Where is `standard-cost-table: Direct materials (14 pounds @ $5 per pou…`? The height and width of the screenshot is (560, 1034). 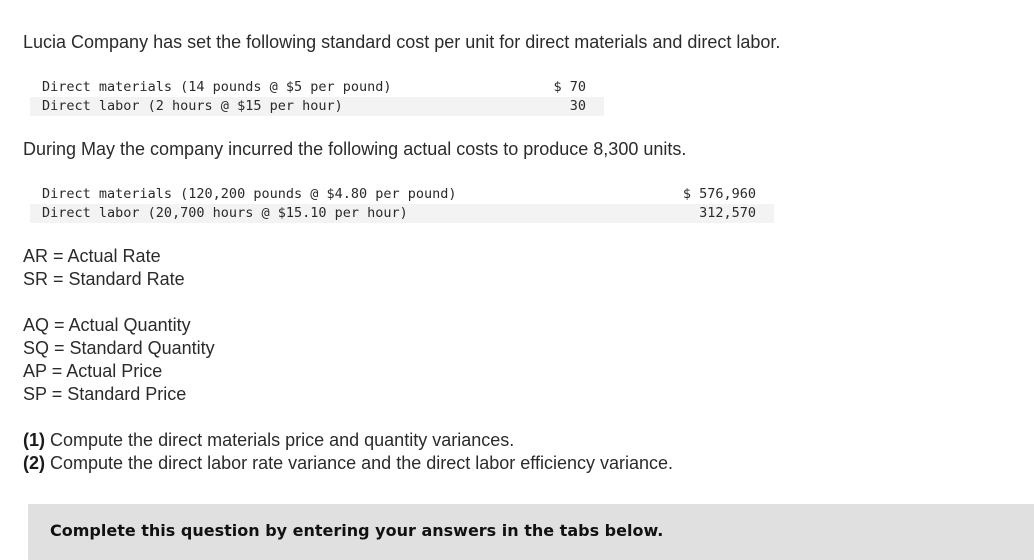
standard-cost-table: Direct materials (14 pounds @ $5 per pou… is located at coordinates (317, 97).